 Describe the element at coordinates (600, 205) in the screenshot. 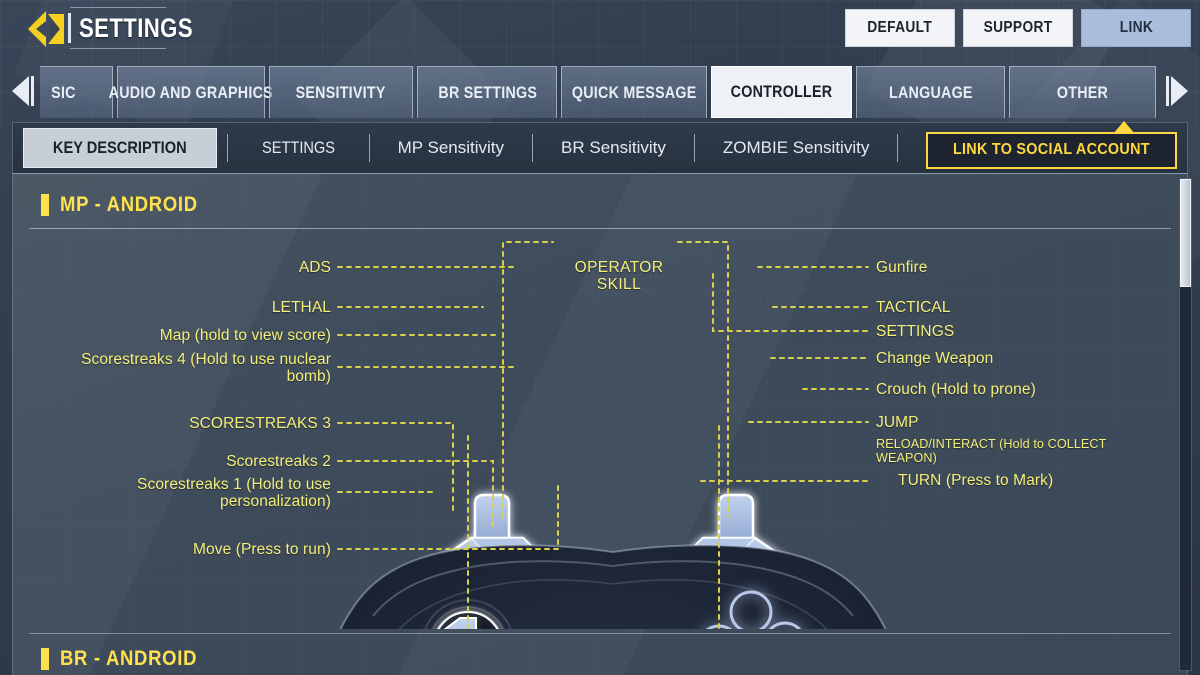

I see `section-header: MP - ANDROID` at that location.